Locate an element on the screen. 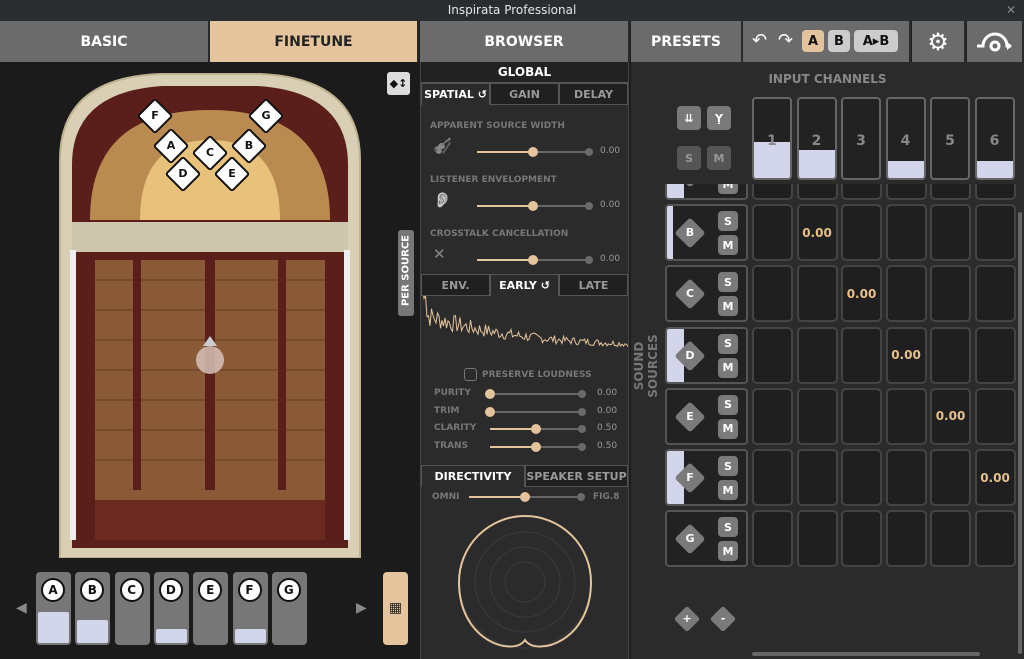 Image resolution: width=1024 pixels, height=659 pixels. tab-presets: PRESETS is located at coordinates (687, 41).